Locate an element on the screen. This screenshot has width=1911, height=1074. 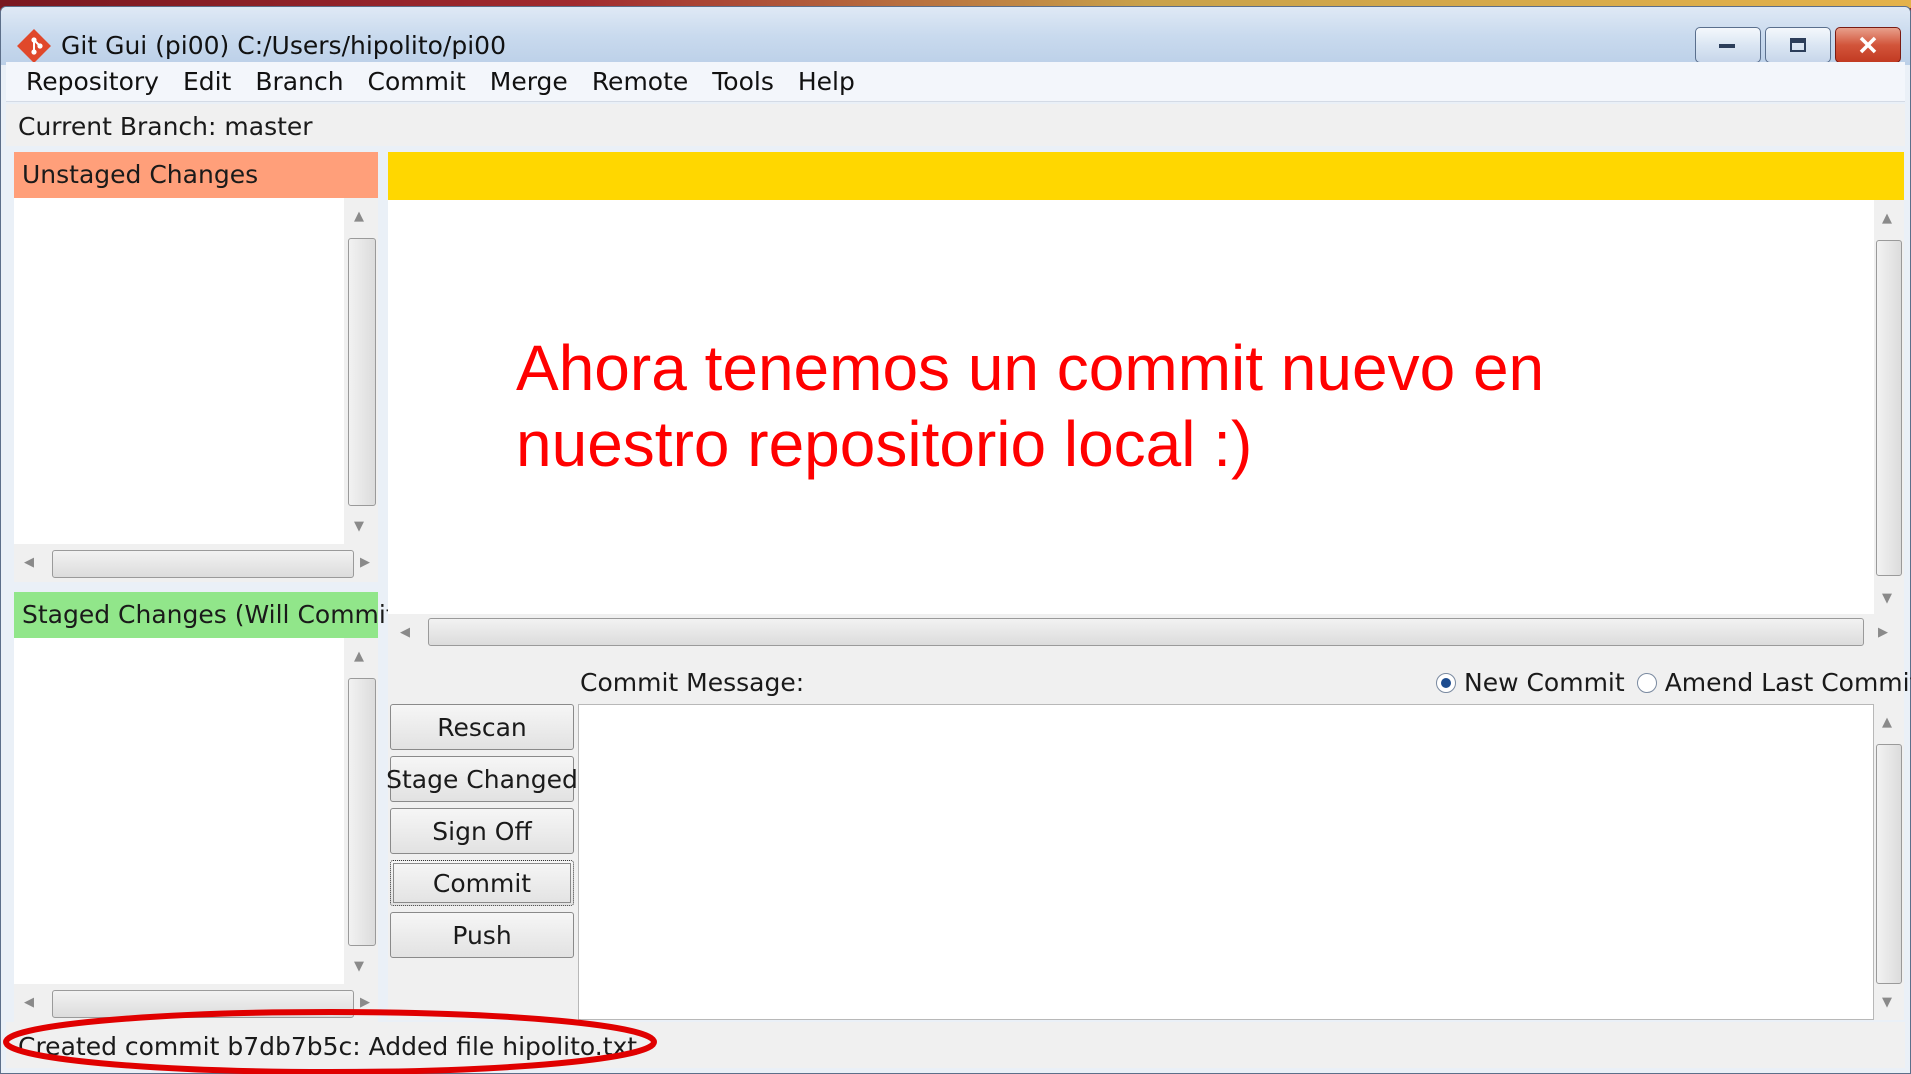
unstaged-vertical-scrollbar: ▲ ▼ is located at coordinates (361, 371).